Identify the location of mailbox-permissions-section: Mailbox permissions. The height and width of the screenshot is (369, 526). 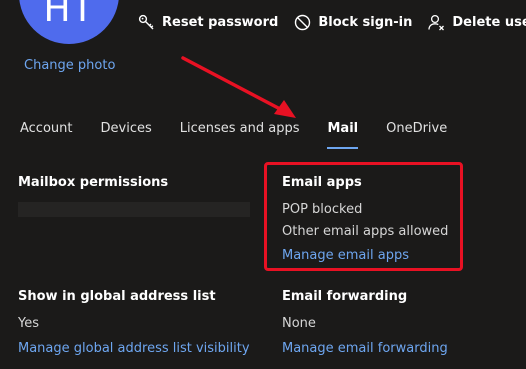
(134, 196).